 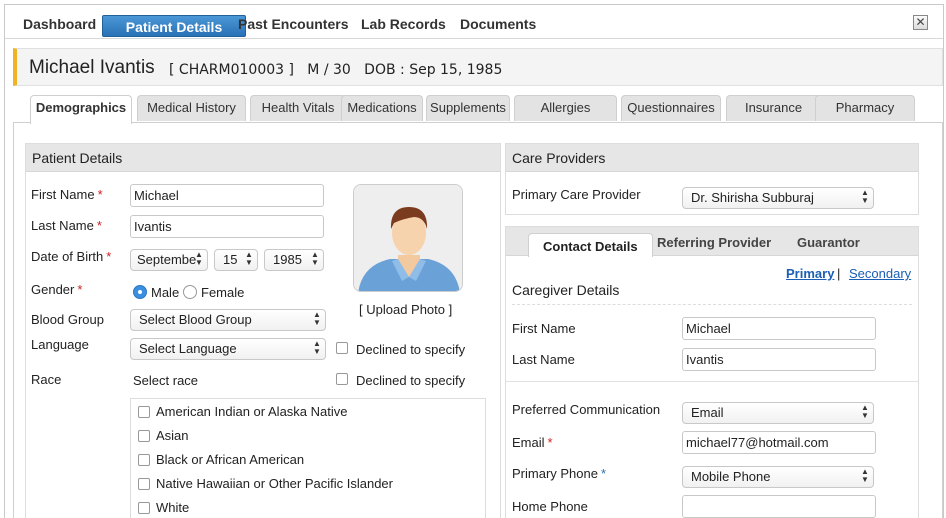 I want to click on tab-pharmacy: Pharmacy, so click(x=865, y=108).